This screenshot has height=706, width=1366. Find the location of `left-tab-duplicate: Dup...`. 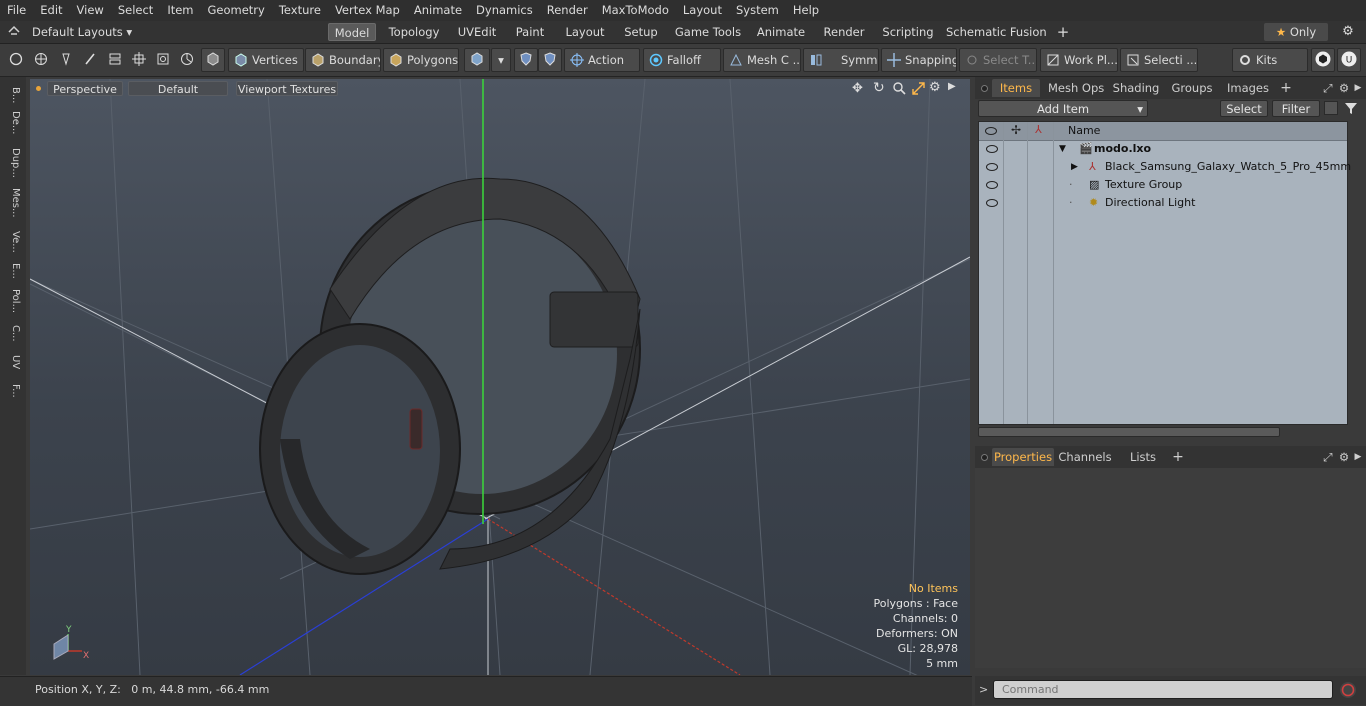

left-tab-duplicate: Dup... is located at coordinates (12, 163).